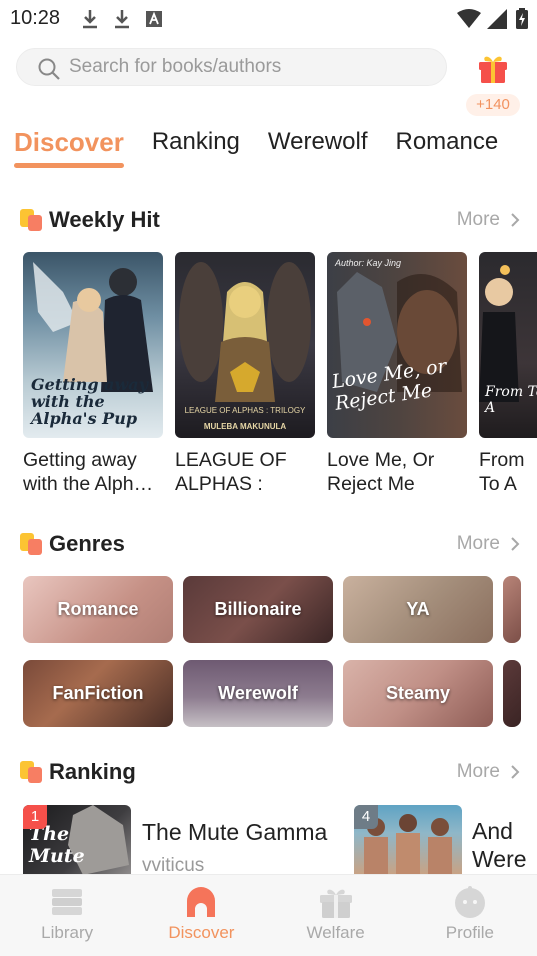 This screenshot has height=956, width=537. What do you see at coordinates (497, 19) in the screenshot?
I see `signal-icon` at bounding box center [497, 19].